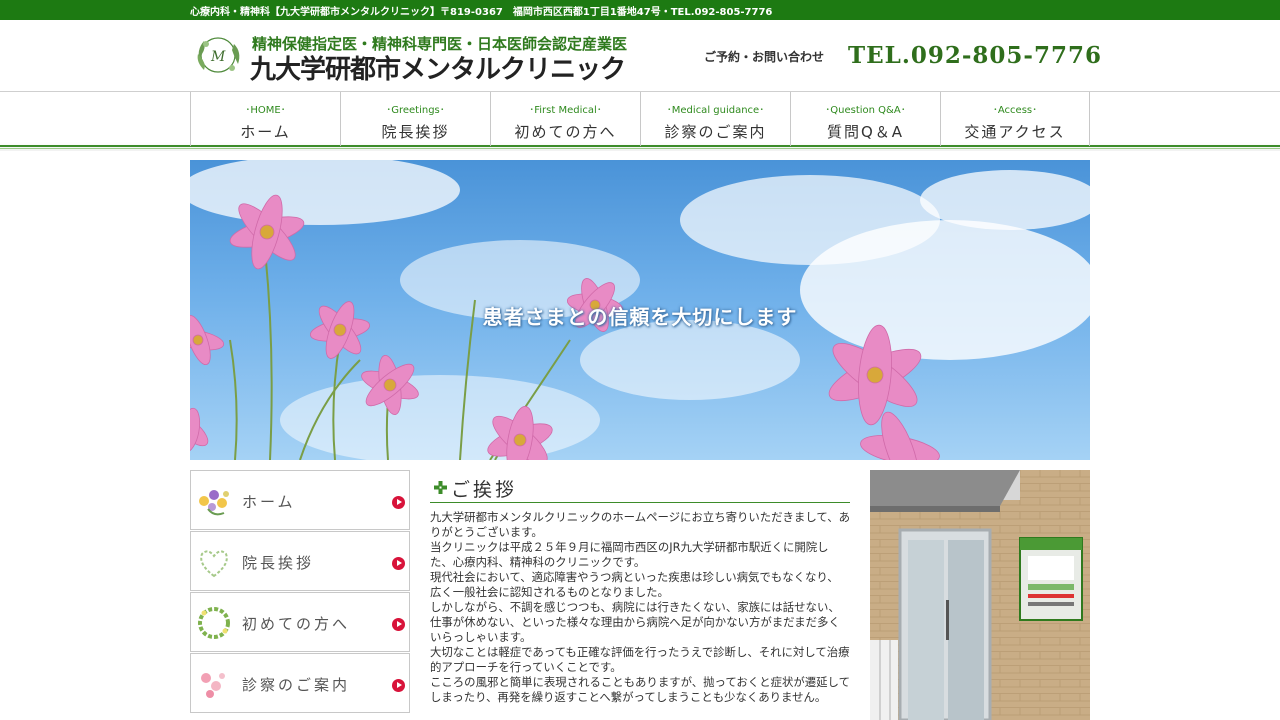  Describe the element at coordinates (438, 67) in the screenshot. I see `logo-title: 九大学研都市メンタルクリニック` at that location.